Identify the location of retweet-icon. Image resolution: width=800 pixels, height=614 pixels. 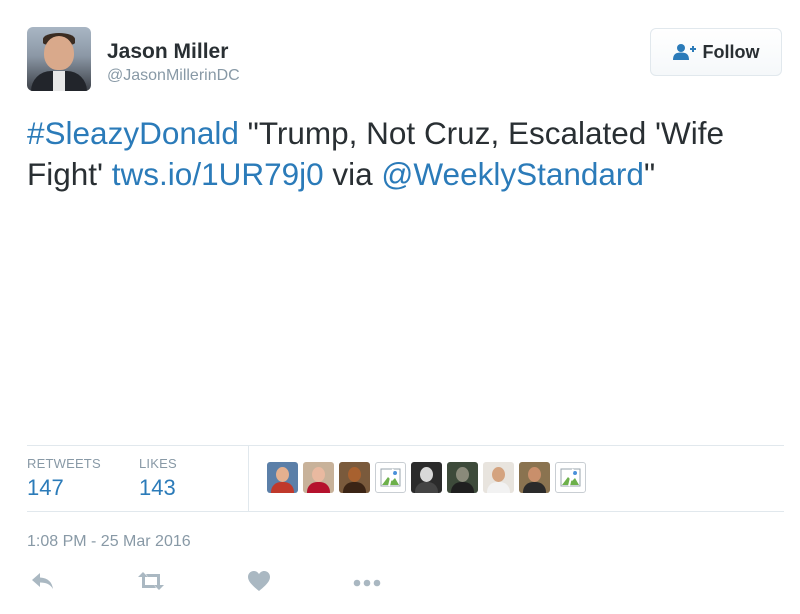
(151, 583).